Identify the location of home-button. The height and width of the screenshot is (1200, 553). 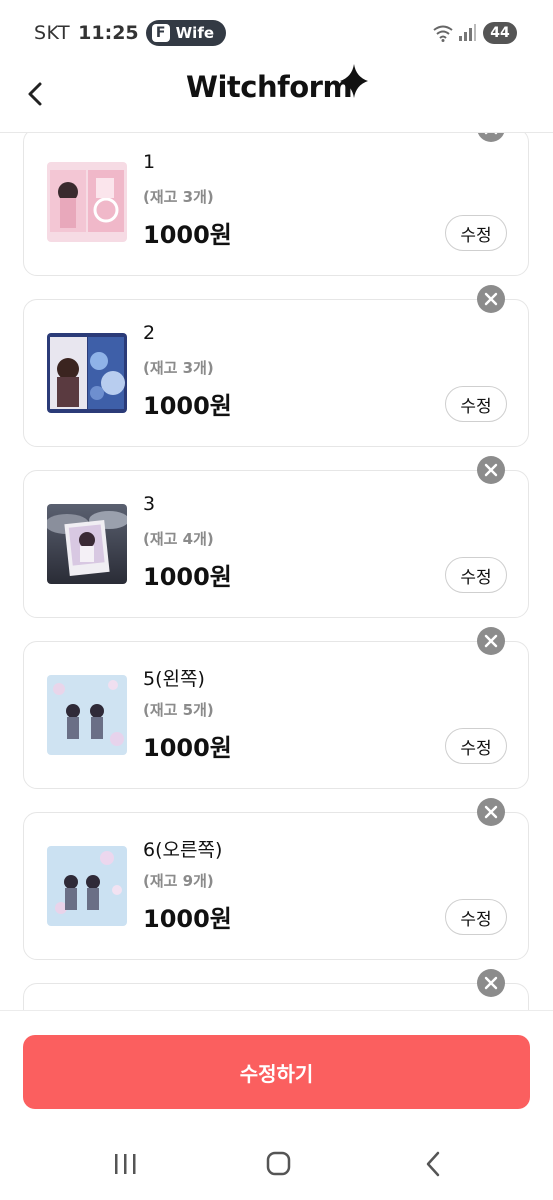
(278, 1164).